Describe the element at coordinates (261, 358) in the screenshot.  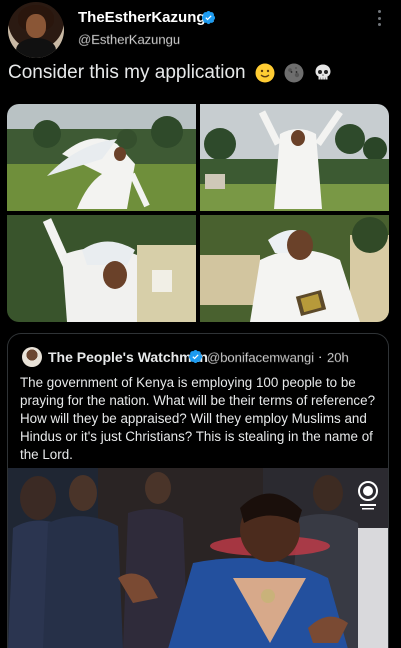
I see `quoted-author-handle: @bonifacemwangi` at that location.